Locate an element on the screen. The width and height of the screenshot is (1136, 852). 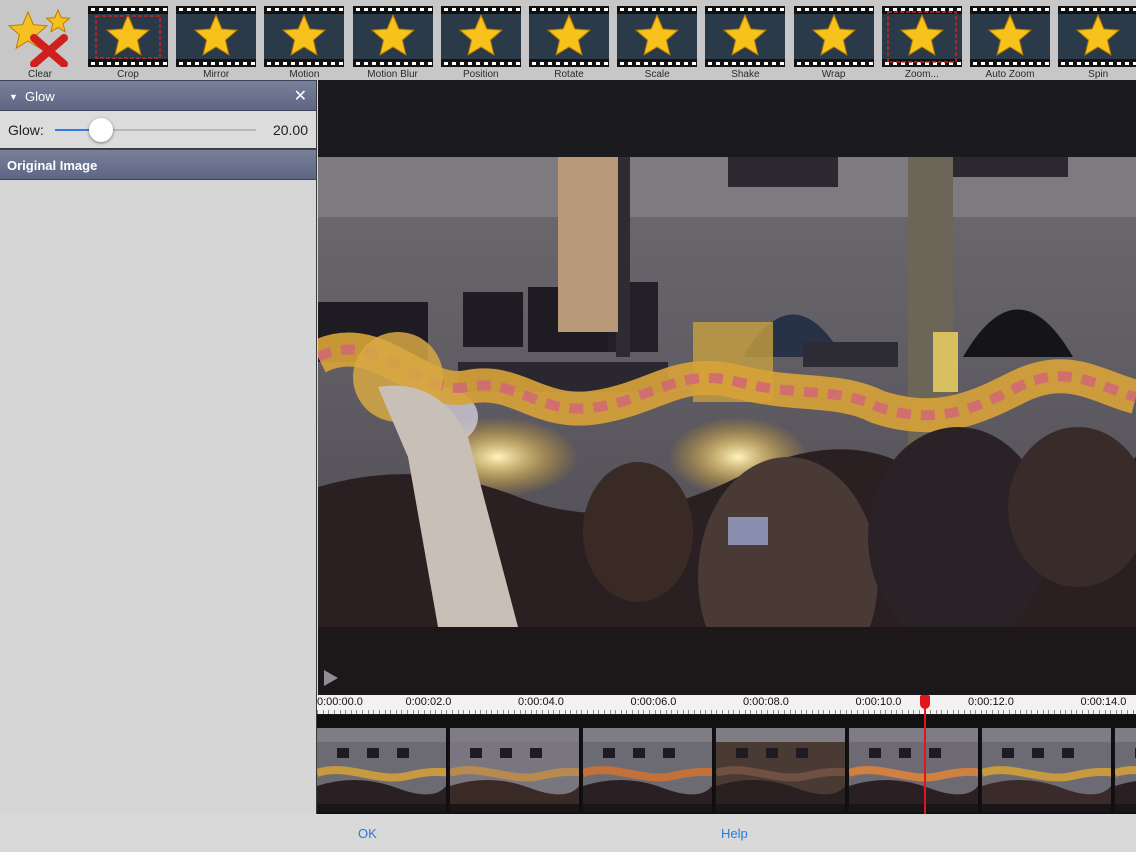
tool-scale: Scale is located at coordinates (657, 43).